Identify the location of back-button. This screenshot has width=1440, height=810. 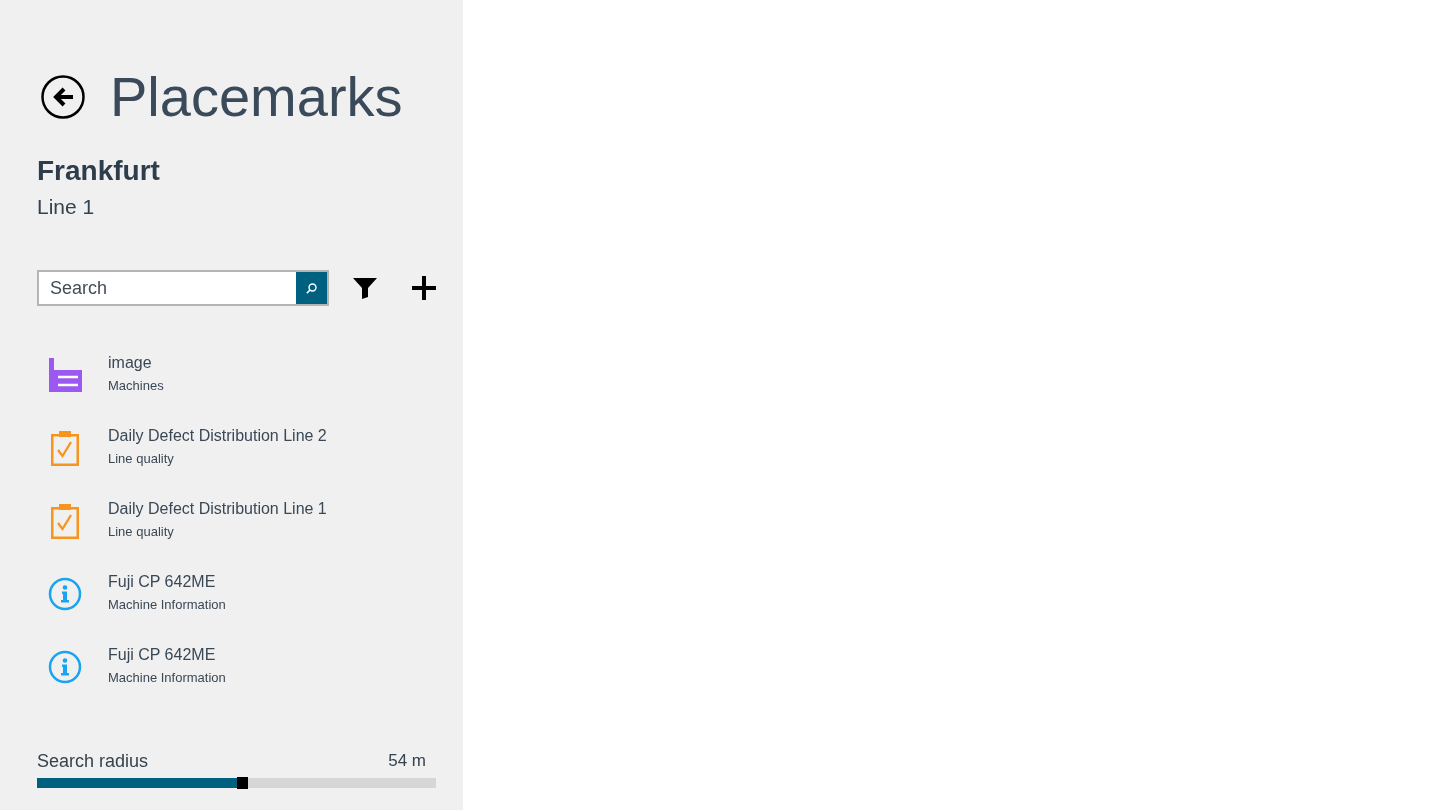
(63, 97).